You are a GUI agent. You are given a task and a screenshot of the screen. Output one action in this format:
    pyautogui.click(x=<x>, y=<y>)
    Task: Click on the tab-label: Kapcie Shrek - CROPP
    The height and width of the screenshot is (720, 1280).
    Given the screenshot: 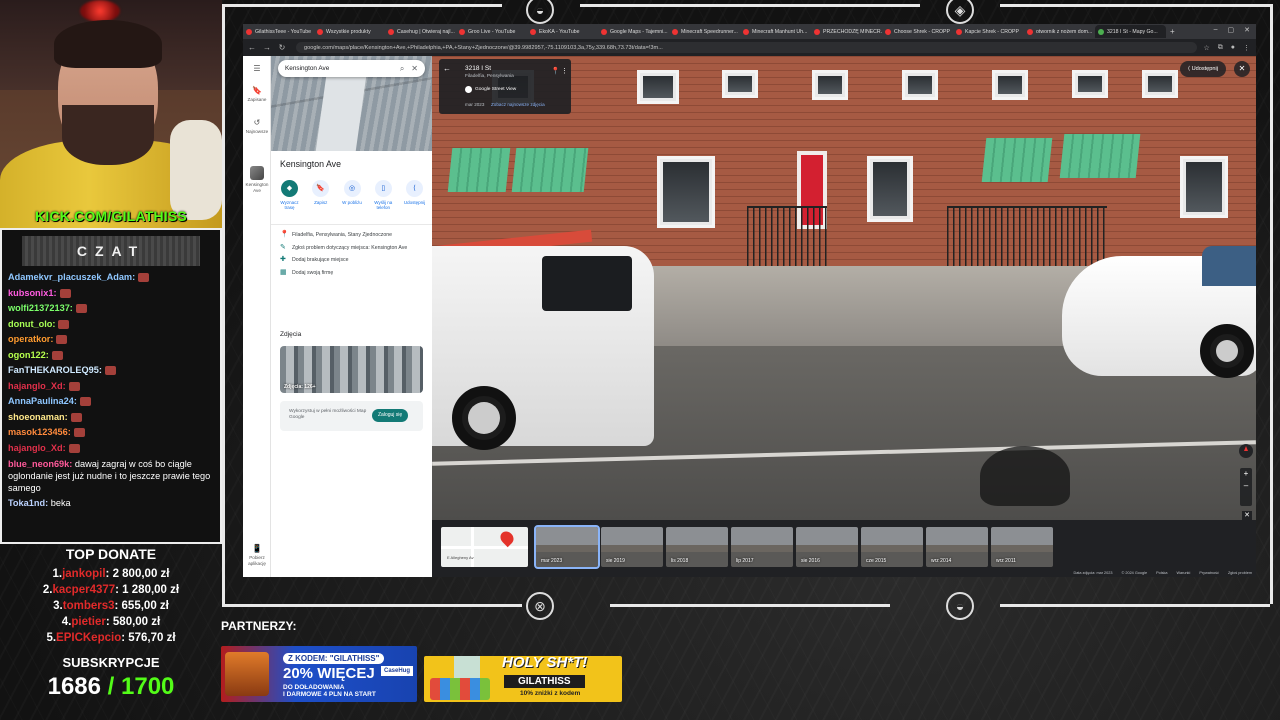 What is the action you would take?
    pyautogui.click(x=992, y=31)
    